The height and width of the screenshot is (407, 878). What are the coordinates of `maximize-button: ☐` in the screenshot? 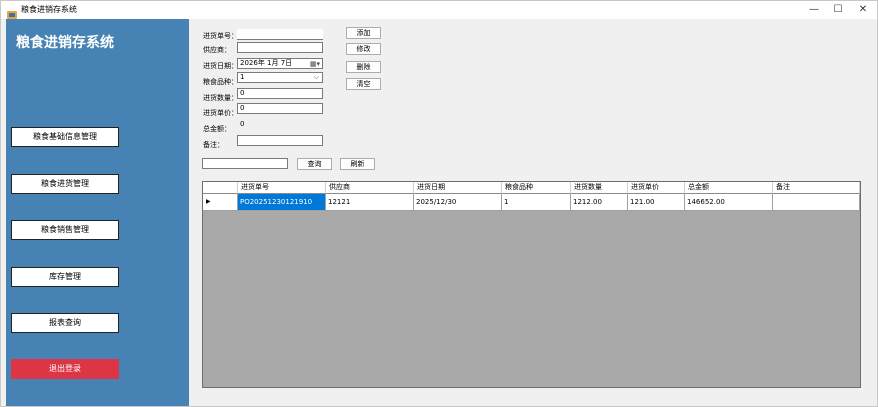 It's located at (838, 10).